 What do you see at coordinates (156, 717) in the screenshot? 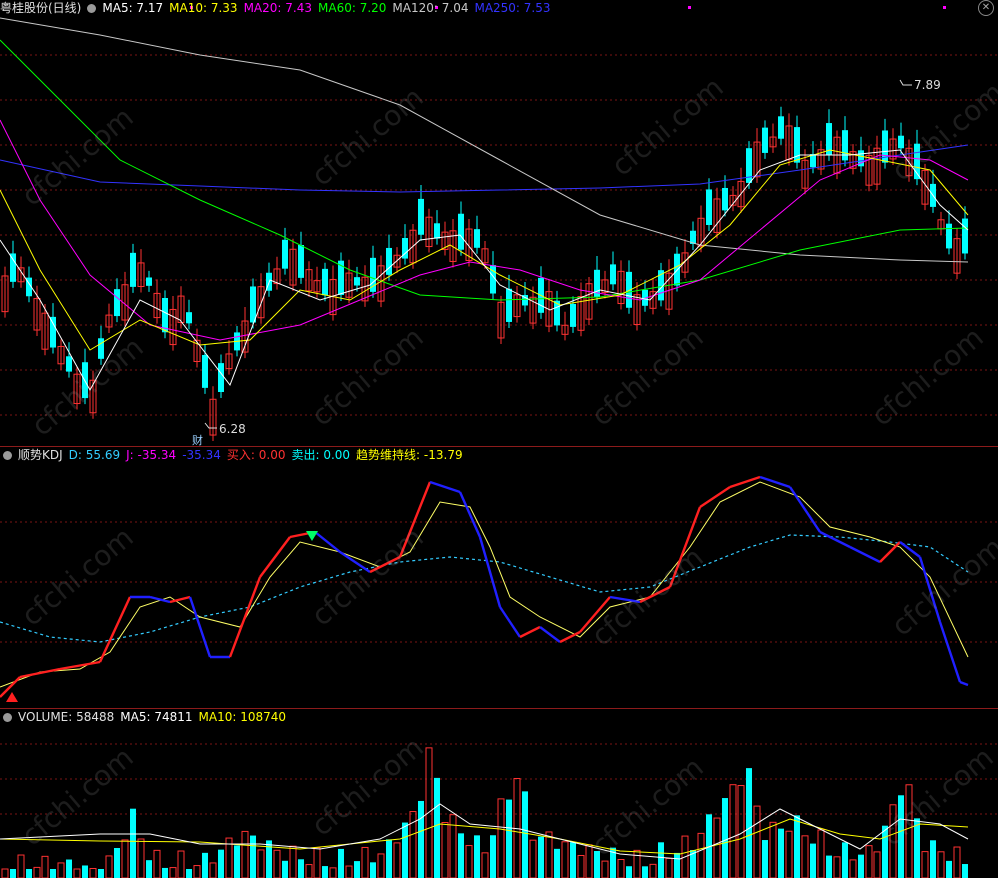
I see `volume-ma5: MA5: 74811` at bounding box center [156, 717].